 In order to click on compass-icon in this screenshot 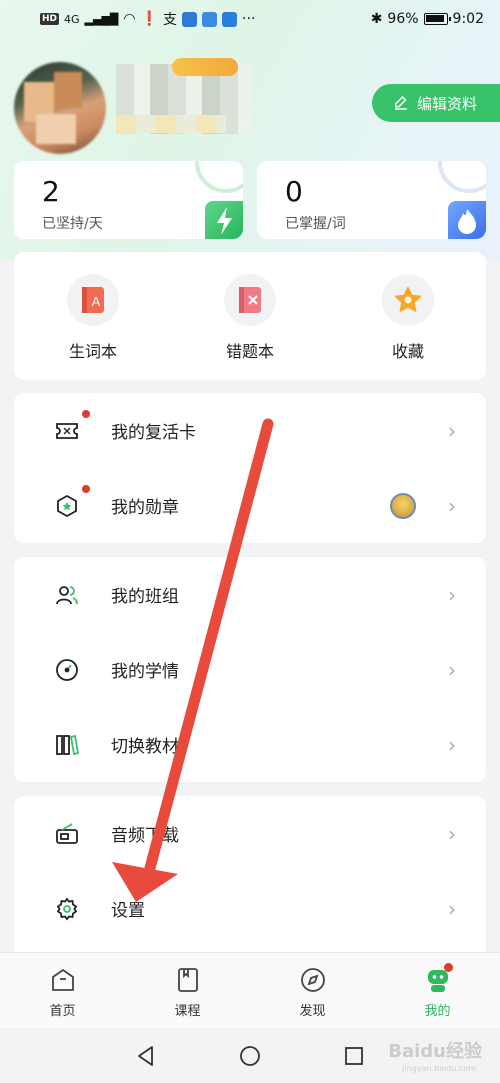, I will do `click(312, 980)`.